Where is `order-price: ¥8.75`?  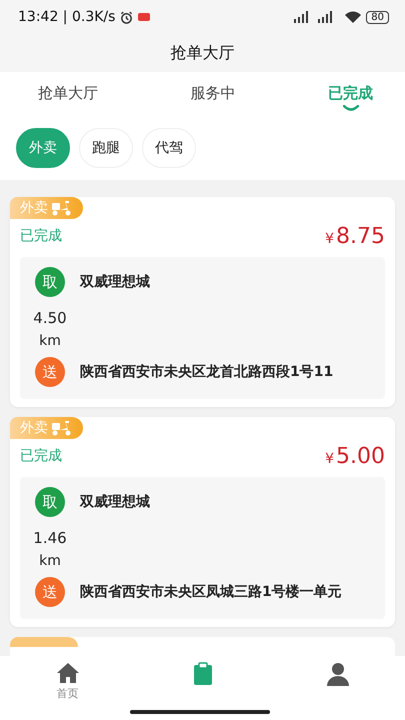 order-price: ¥8.75 is located at coordinates (355, 236).